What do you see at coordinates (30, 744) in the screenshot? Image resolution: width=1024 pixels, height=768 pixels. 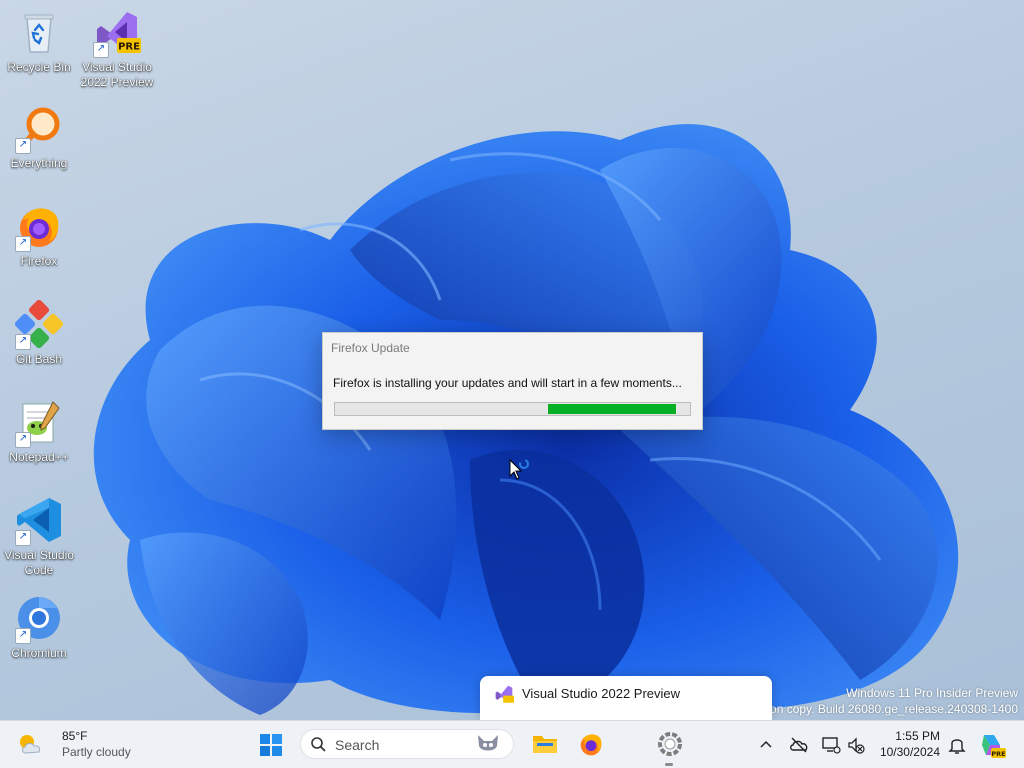 I see `partly-cloudy-icon` at bounding box center [30, 744].